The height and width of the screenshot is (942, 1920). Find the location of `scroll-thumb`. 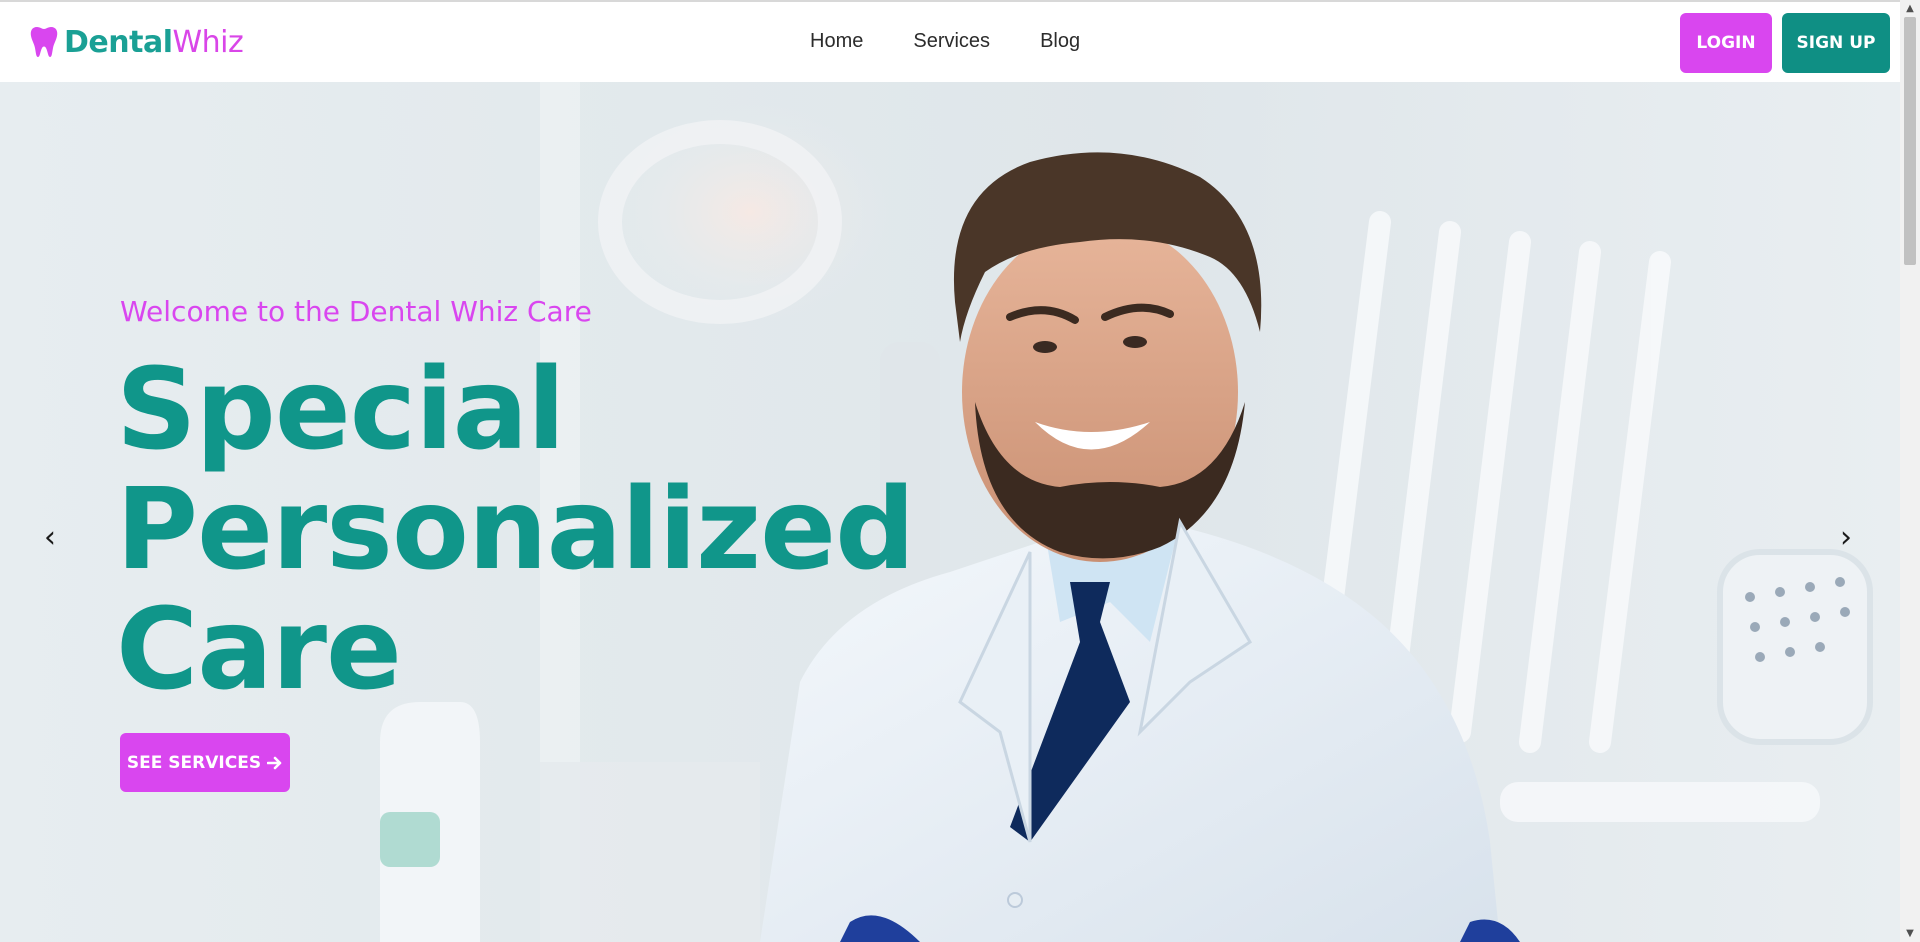

scroll-thumb is located at coordinates (1910, 141).